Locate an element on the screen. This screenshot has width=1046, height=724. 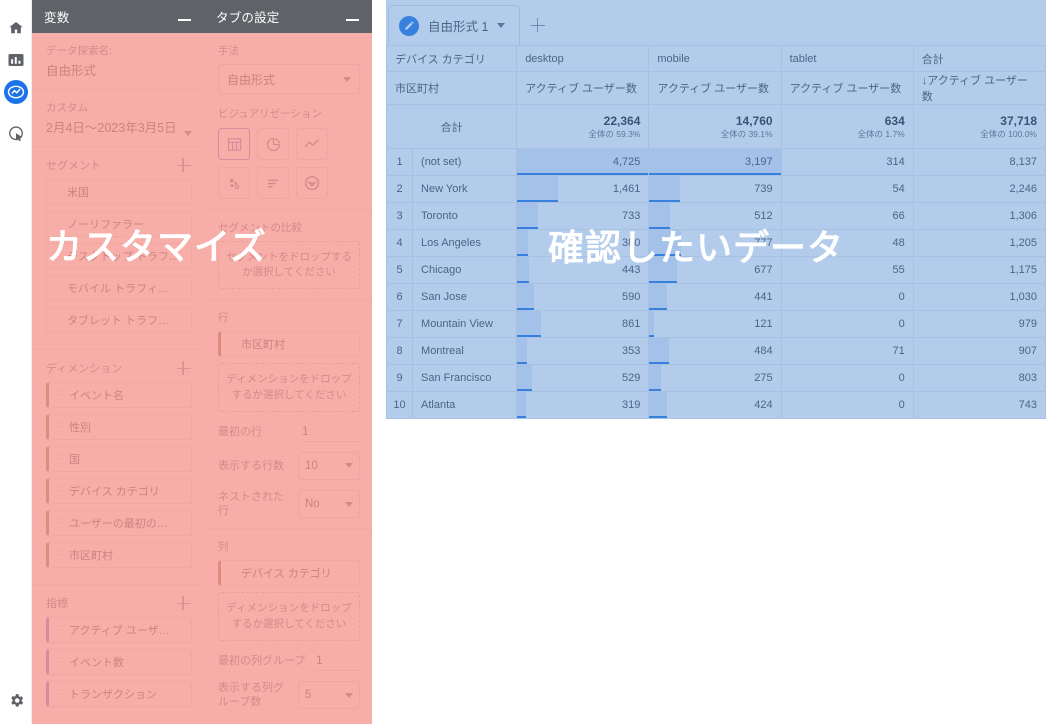
table-row: 6 San Jose 590 441 0 1,030 is located at coordinates (715, 297).